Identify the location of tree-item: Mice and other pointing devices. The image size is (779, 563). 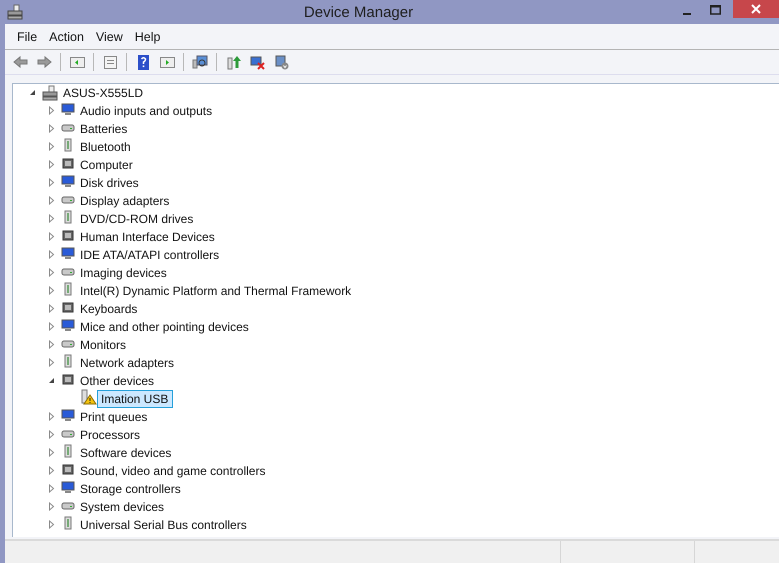
(165, 327).